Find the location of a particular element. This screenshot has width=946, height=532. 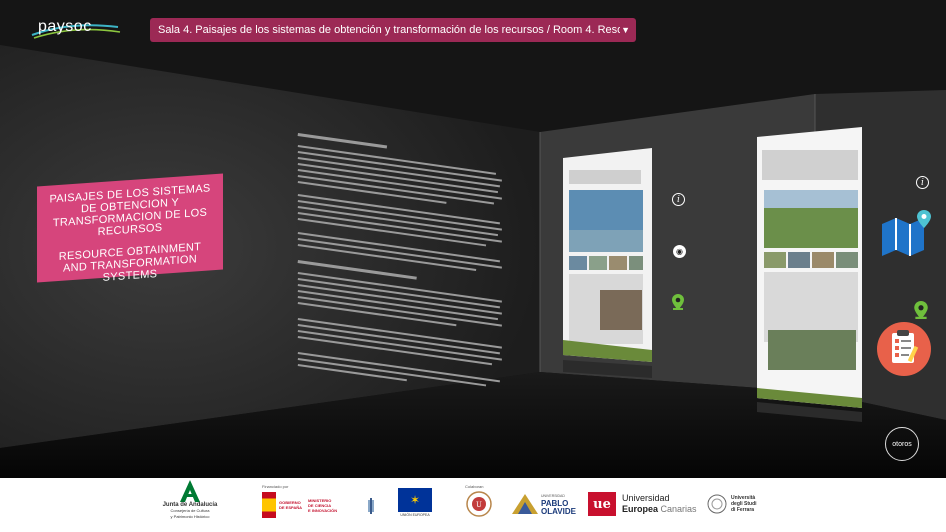

ue-line1: Universidad is located at coordinates (646, 498).